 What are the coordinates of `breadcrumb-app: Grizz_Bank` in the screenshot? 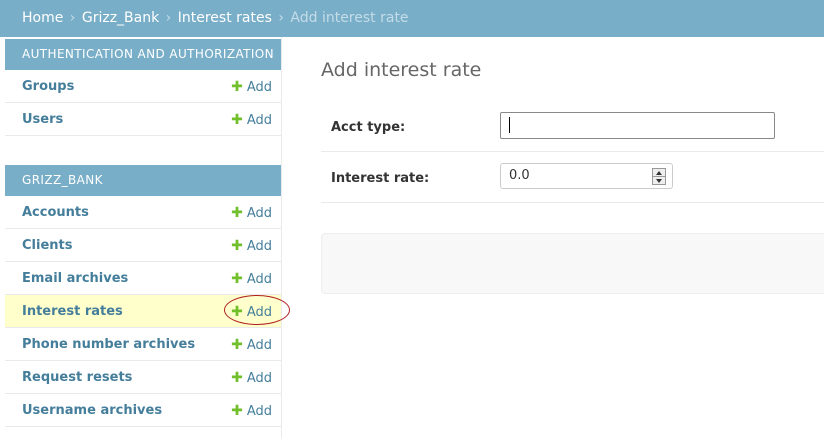 It's located at (120, 18).